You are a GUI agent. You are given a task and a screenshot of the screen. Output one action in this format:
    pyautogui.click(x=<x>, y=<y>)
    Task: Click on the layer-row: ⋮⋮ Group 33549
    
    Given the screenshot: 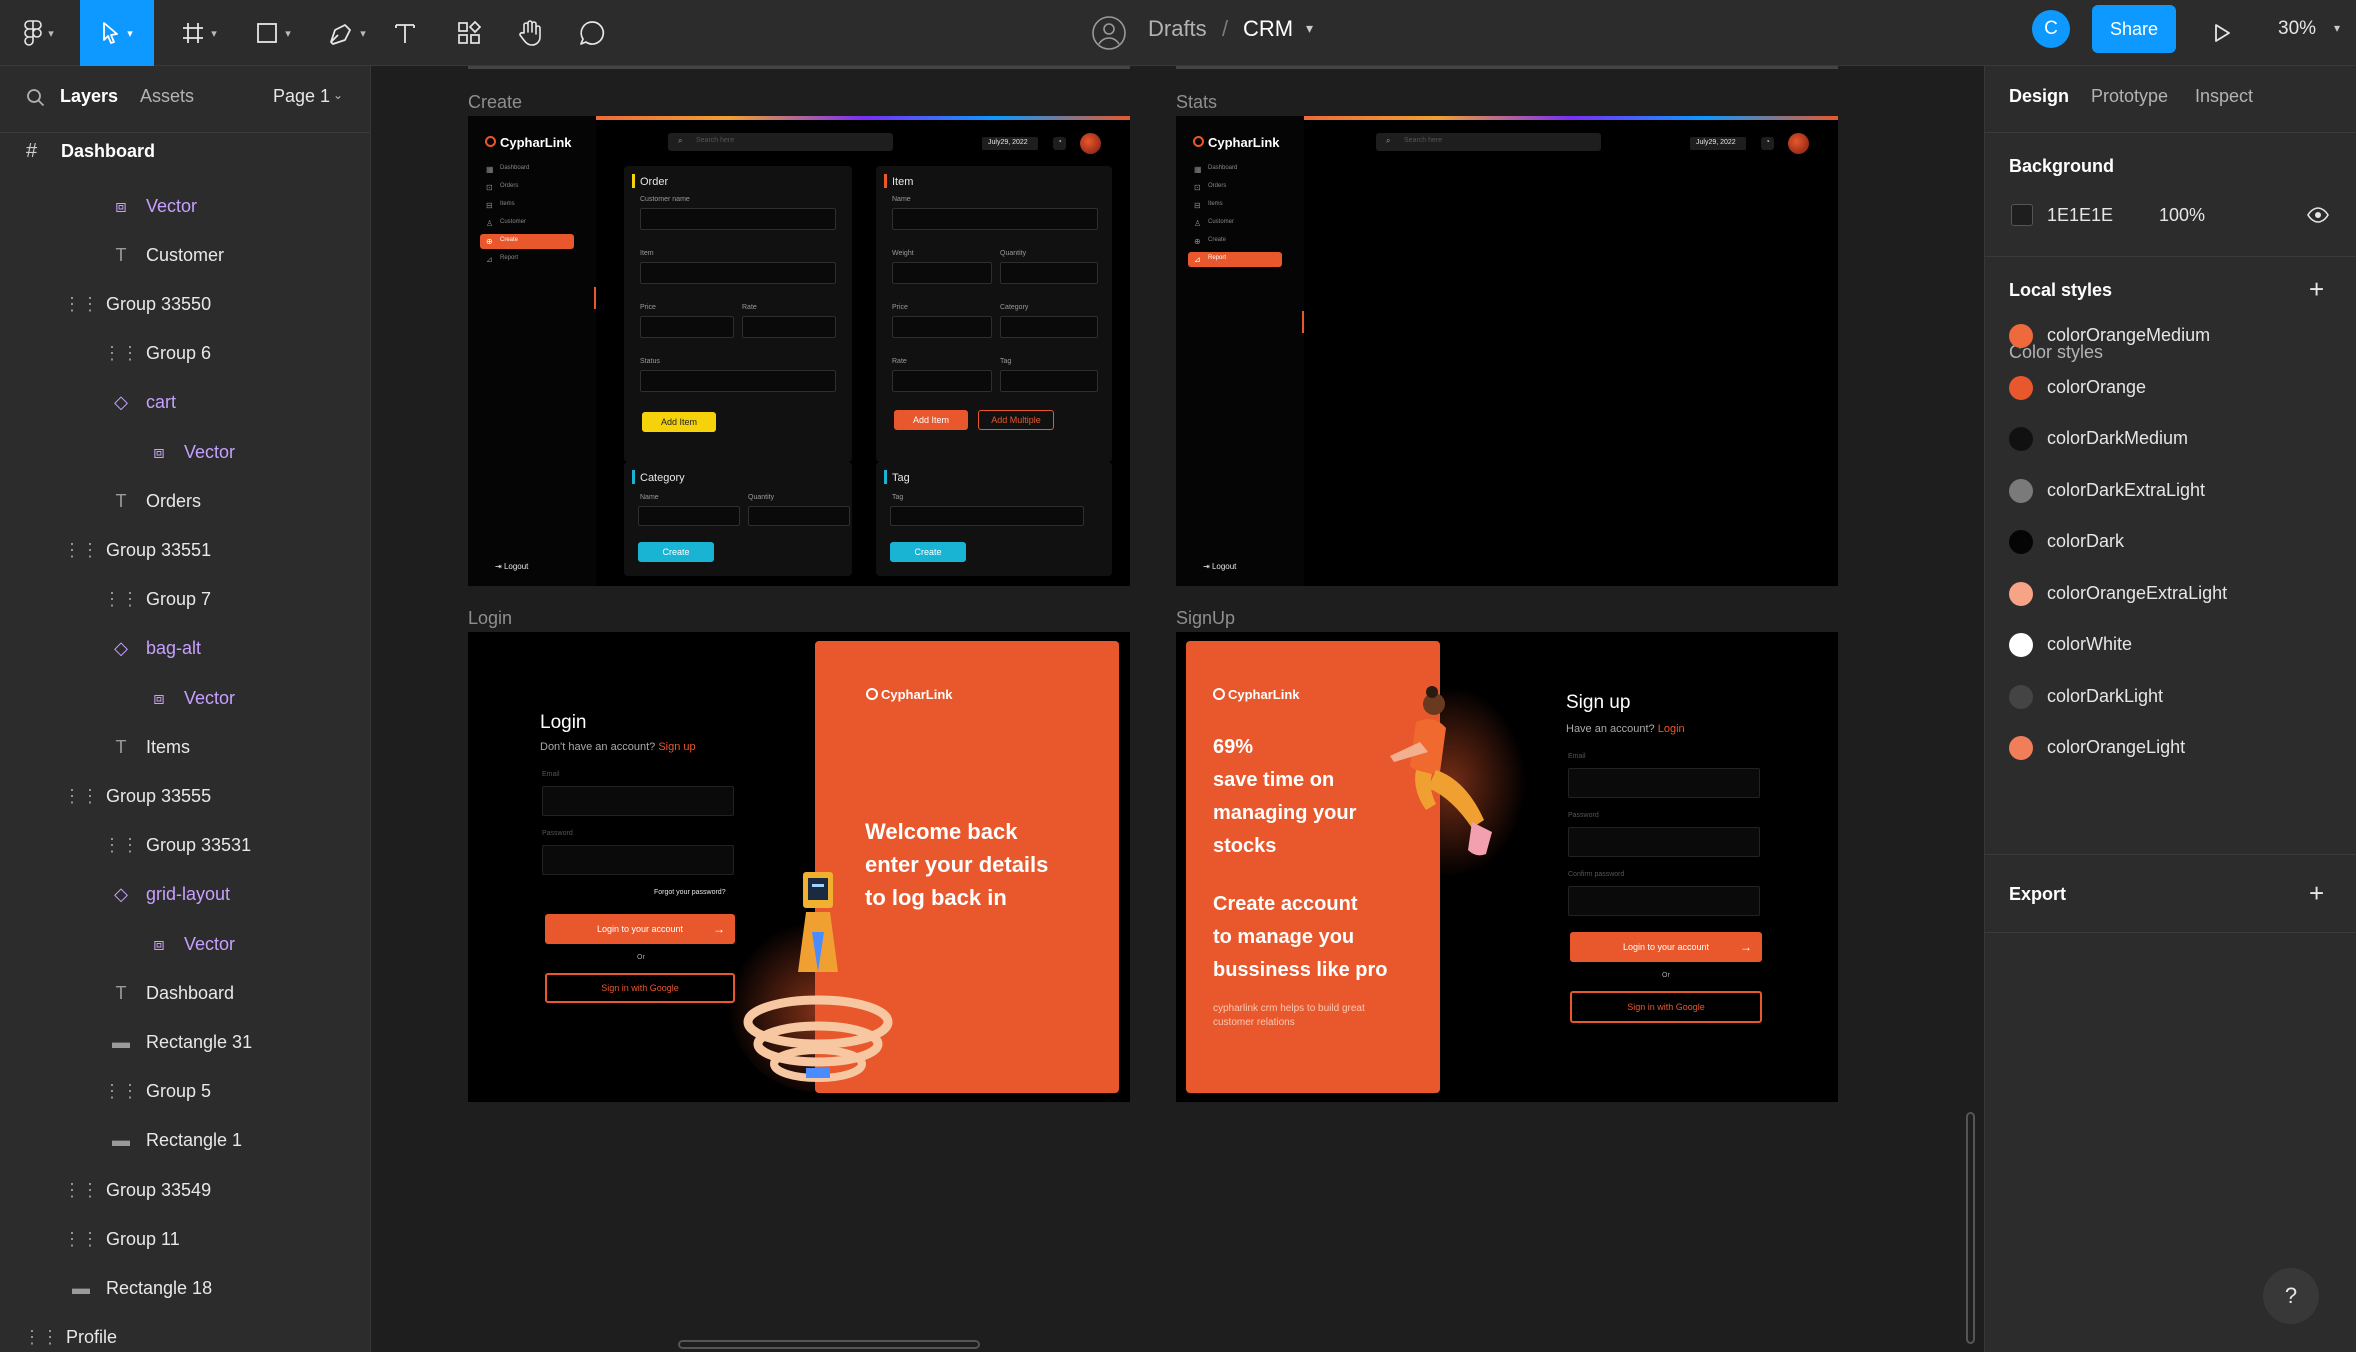 What is the action you would take?
    pyautogui.click(x=137, y=1190)
    